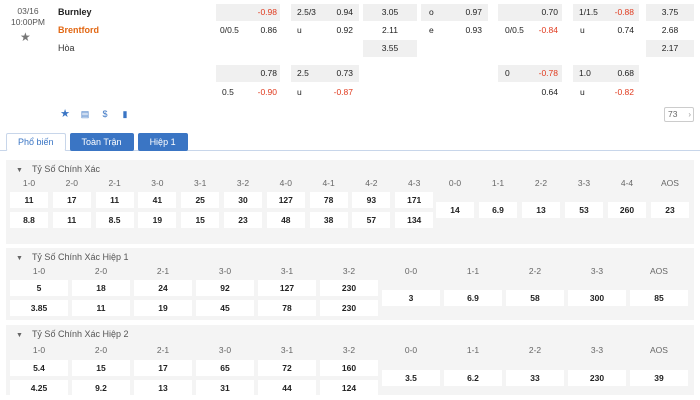  What do you see at coordinates (157, 200) in the screenshot?
I see `odds-cell: 41` at bounding box center [157, 200].